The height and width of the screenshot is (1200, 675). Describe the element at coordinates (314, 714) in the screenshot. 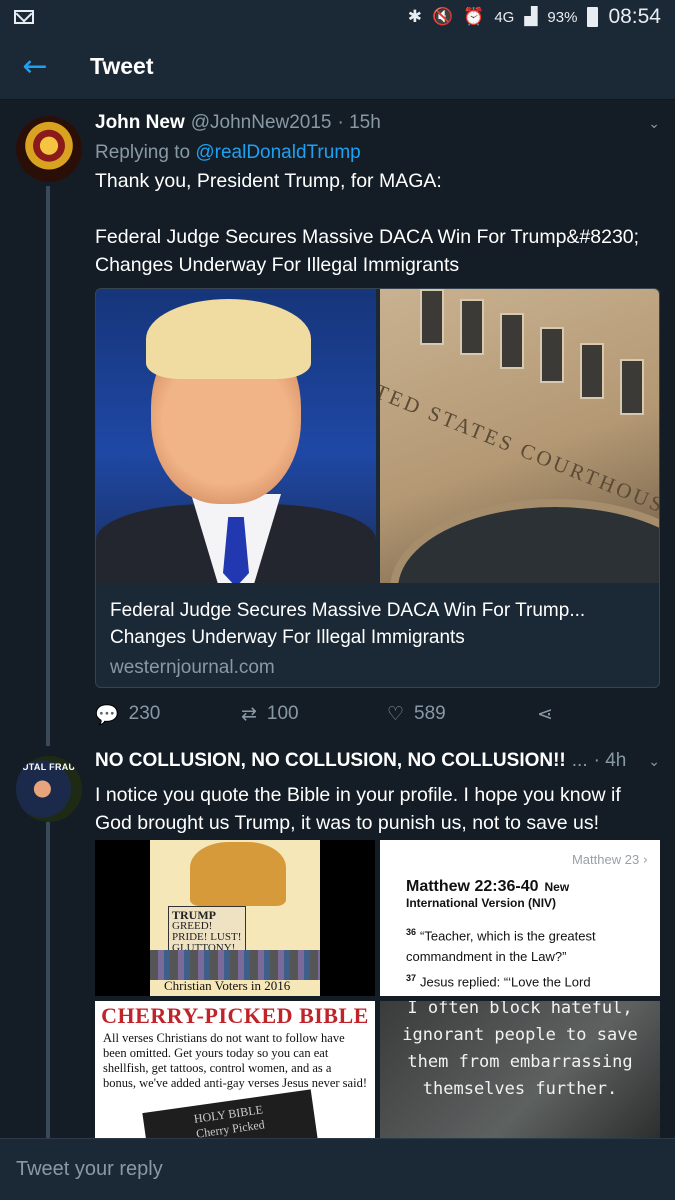

I see `retweet-button: ⇄ 100` at that location.